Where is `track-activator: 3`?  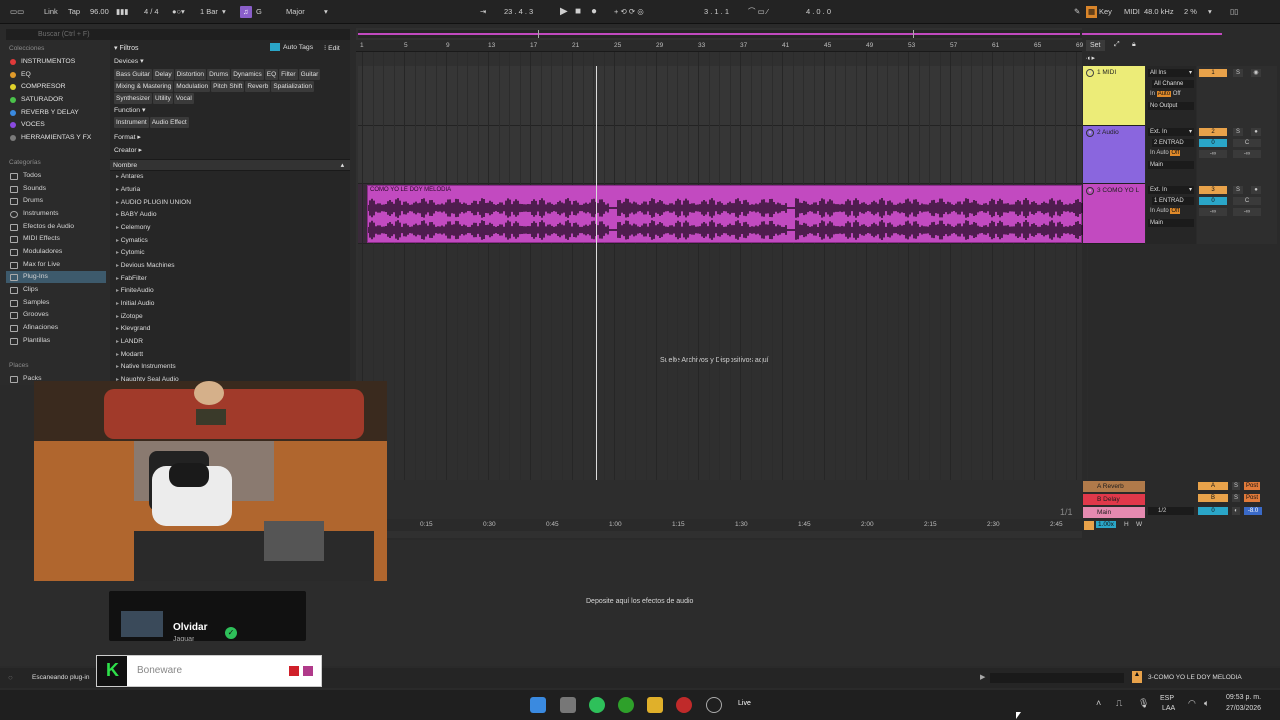
track-activator: 3 is located at coordinates (1213, 190).